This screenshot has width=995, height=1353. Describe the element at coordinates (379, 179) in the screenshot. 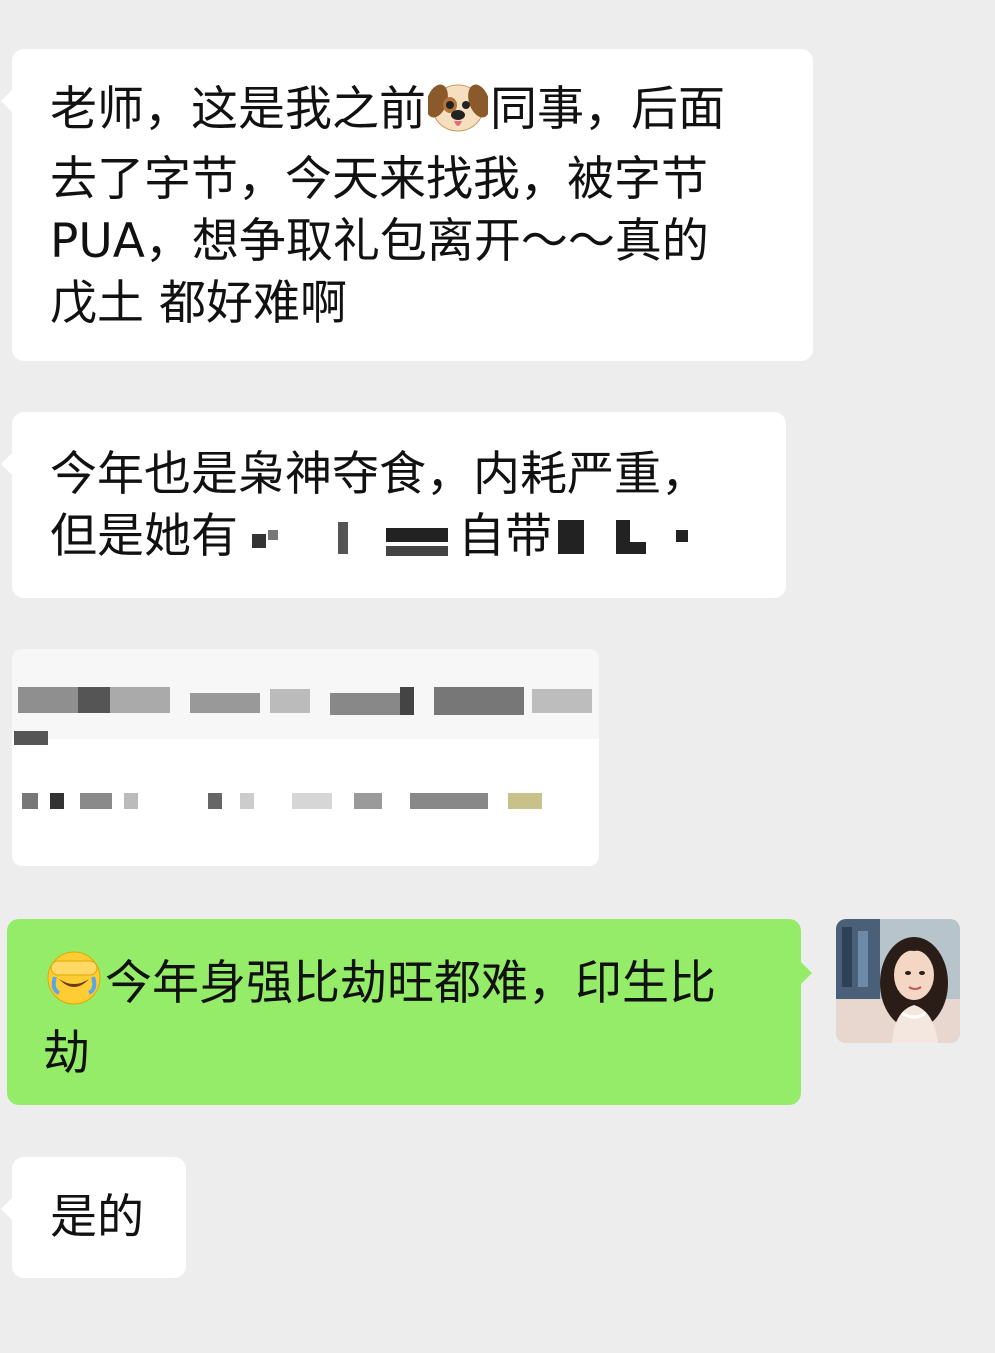

I see `message-text: 去了字节，今天来找我，被字节` at that location.